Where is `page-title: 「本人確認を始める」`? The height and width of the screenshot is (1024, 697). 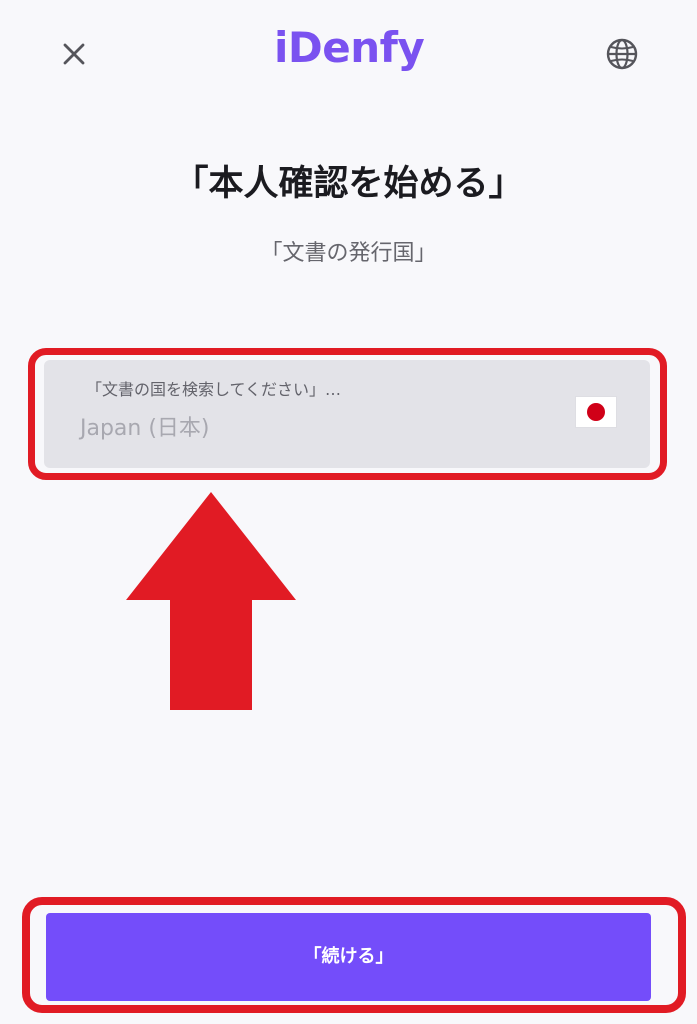
page-title: 「本人確認を始める」 is located at coordinates (348, 184).